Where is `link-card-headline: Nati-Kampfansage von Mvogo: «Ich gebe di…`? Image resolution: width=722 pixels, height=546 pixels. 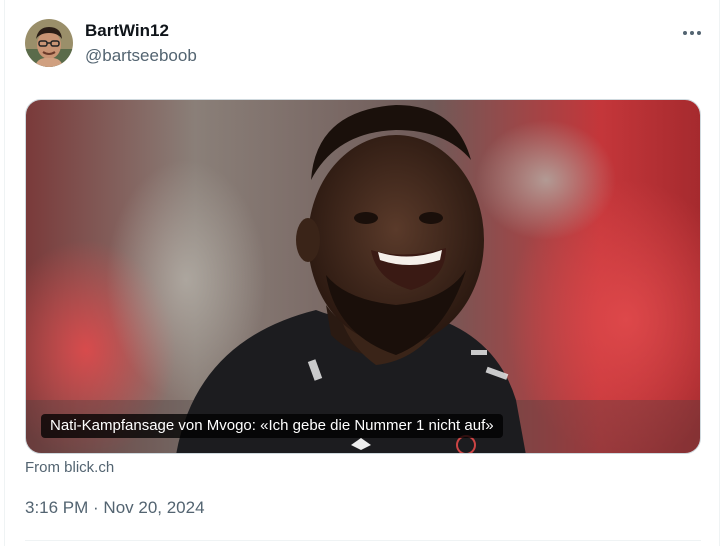
link-card-headline: Nati-Kampfansage von Mvogo: «Ich gebe di… is located at coordinates (272, 426).